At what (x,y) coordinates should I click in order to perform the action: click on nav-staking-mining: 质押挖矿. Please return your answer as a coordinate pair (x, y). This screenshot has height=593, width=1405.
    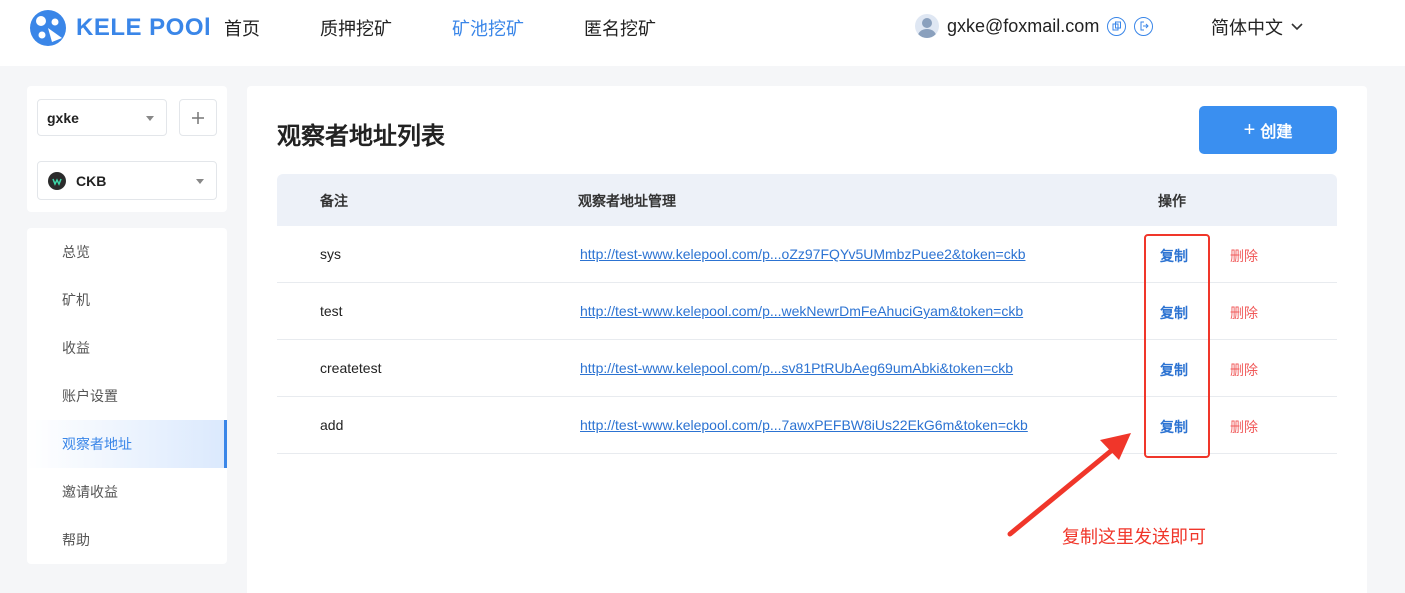
    Looking at the image, I should click on (356, 28).